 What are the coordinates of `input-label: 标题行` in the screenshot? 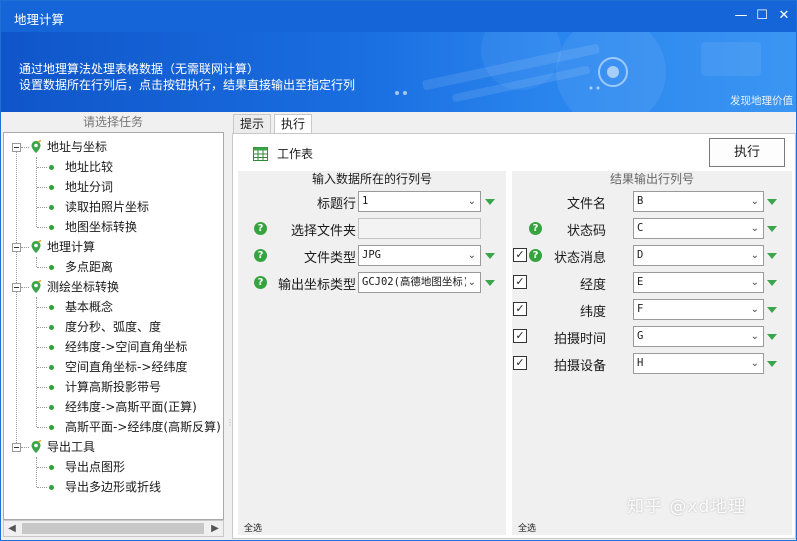 It's located at (336, 204).